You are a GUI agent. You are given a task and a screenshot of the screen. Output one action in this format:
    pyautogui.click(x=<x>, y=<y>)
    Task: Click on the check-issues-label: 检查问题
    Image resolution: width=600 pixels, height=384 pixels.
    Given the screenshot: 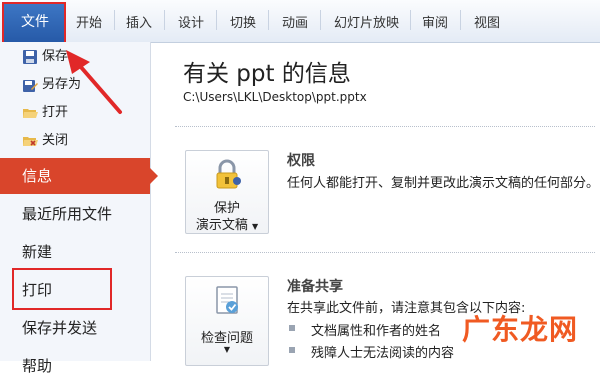 What is the action you would take?
    pyautogui.click(x=226, y=338)
    